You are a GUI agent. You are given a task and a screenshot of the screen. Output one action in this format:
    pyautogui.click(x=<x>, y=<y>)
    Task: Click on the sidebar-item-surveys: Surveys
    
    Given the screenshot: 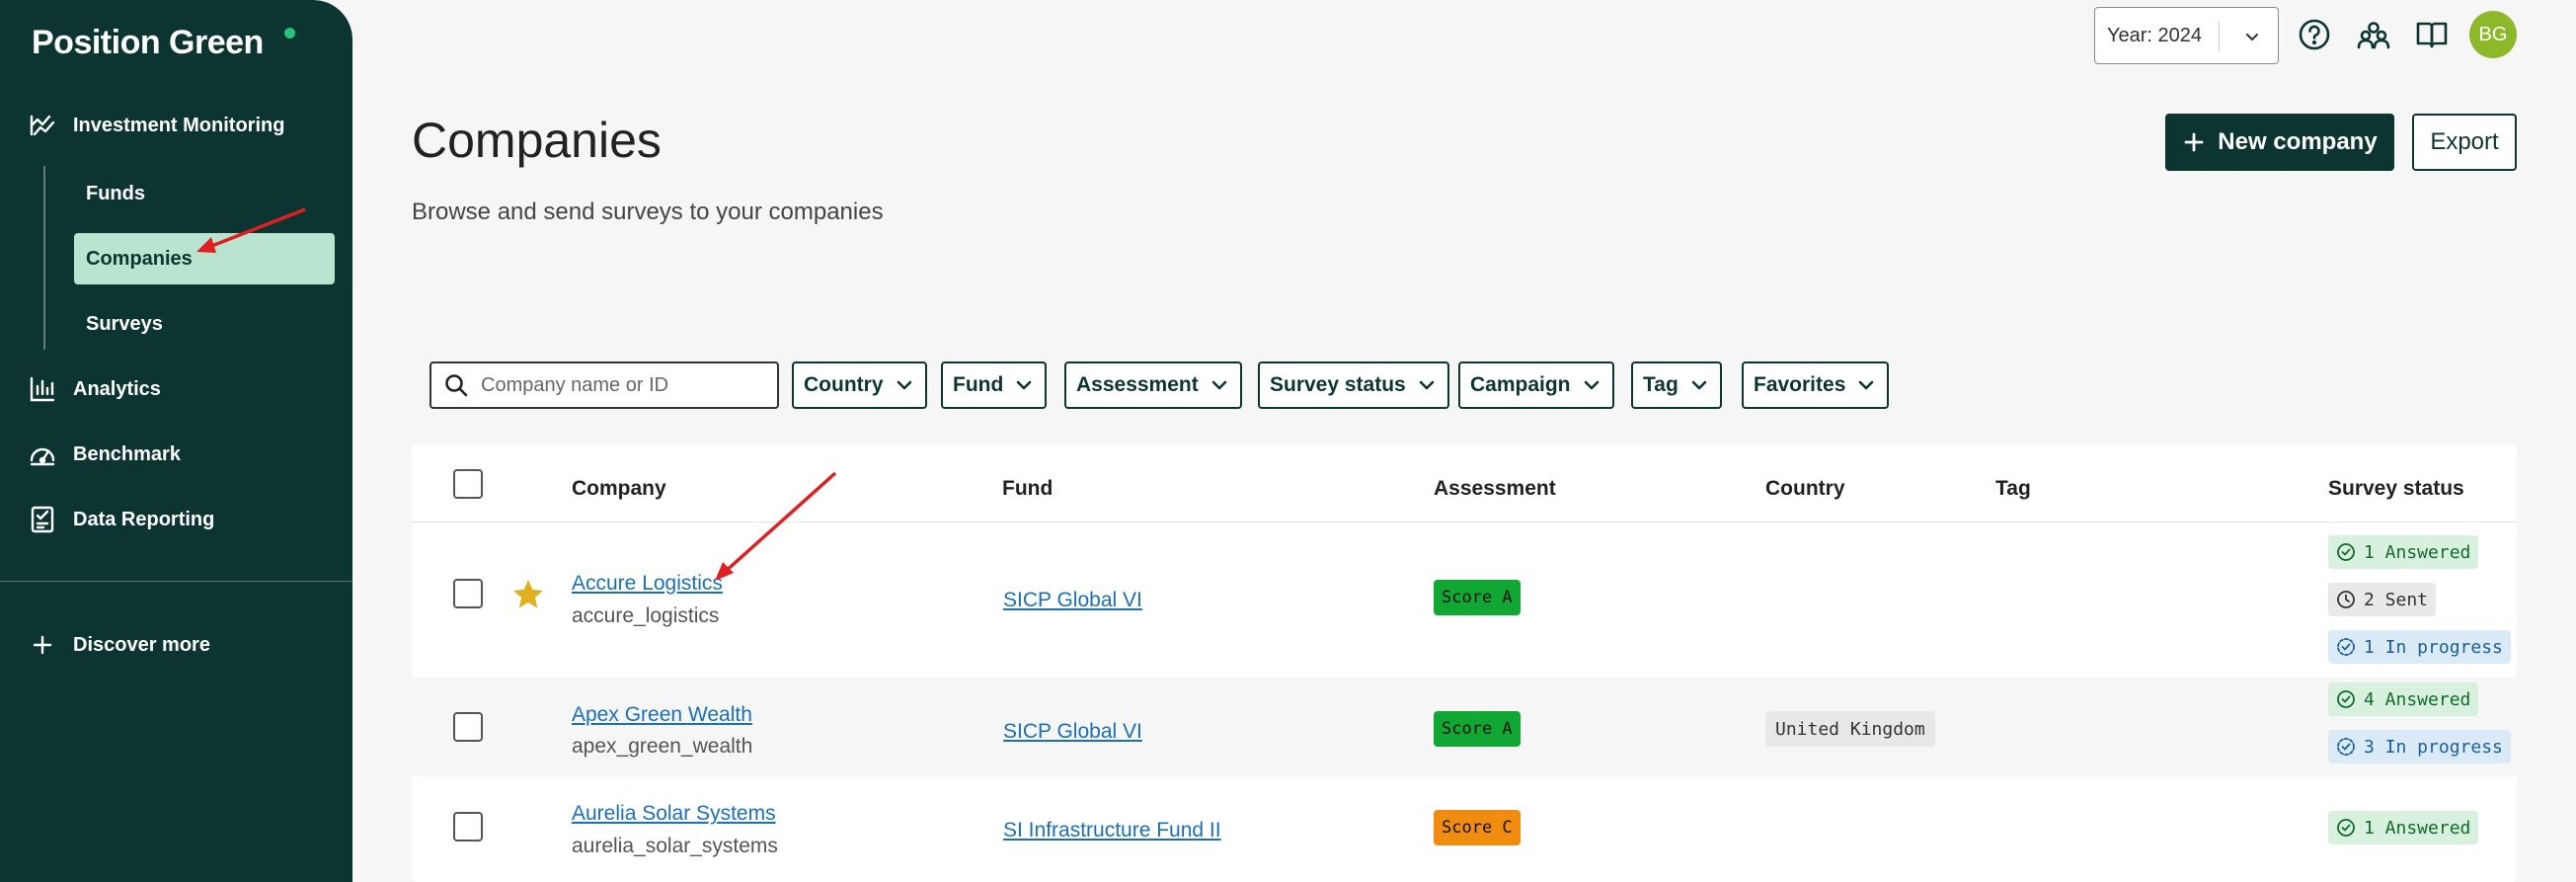 What is the action you would take?
    pyautogui.click(x=204, y=324)
    